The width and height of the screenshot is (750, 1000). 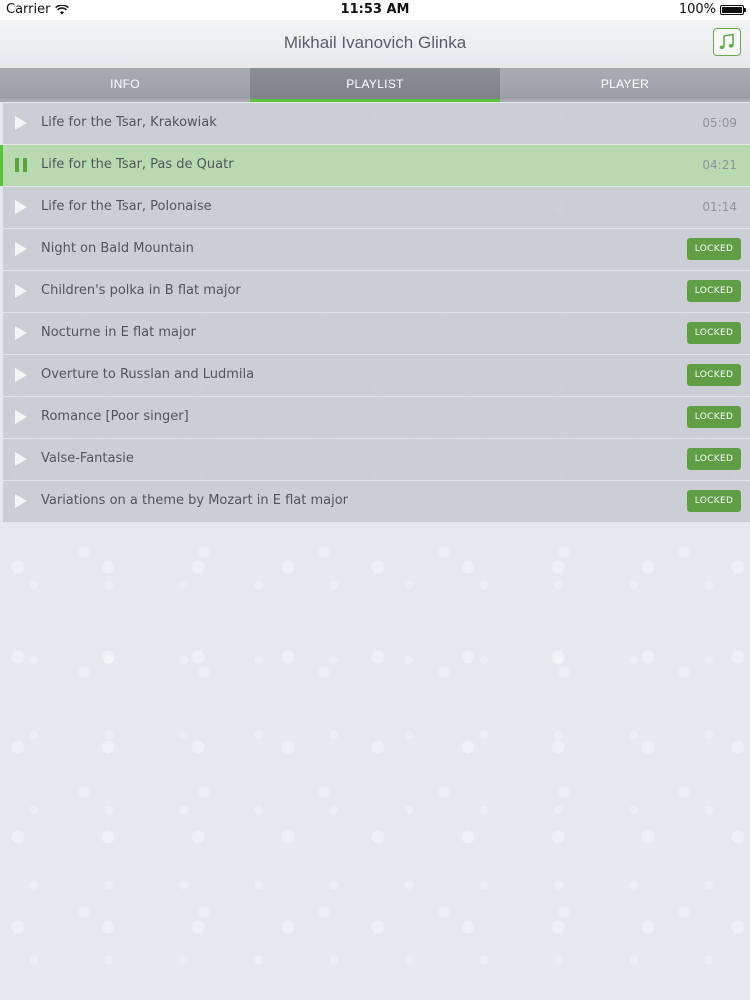 I want to click on music-button, so click(x=727, y=42).